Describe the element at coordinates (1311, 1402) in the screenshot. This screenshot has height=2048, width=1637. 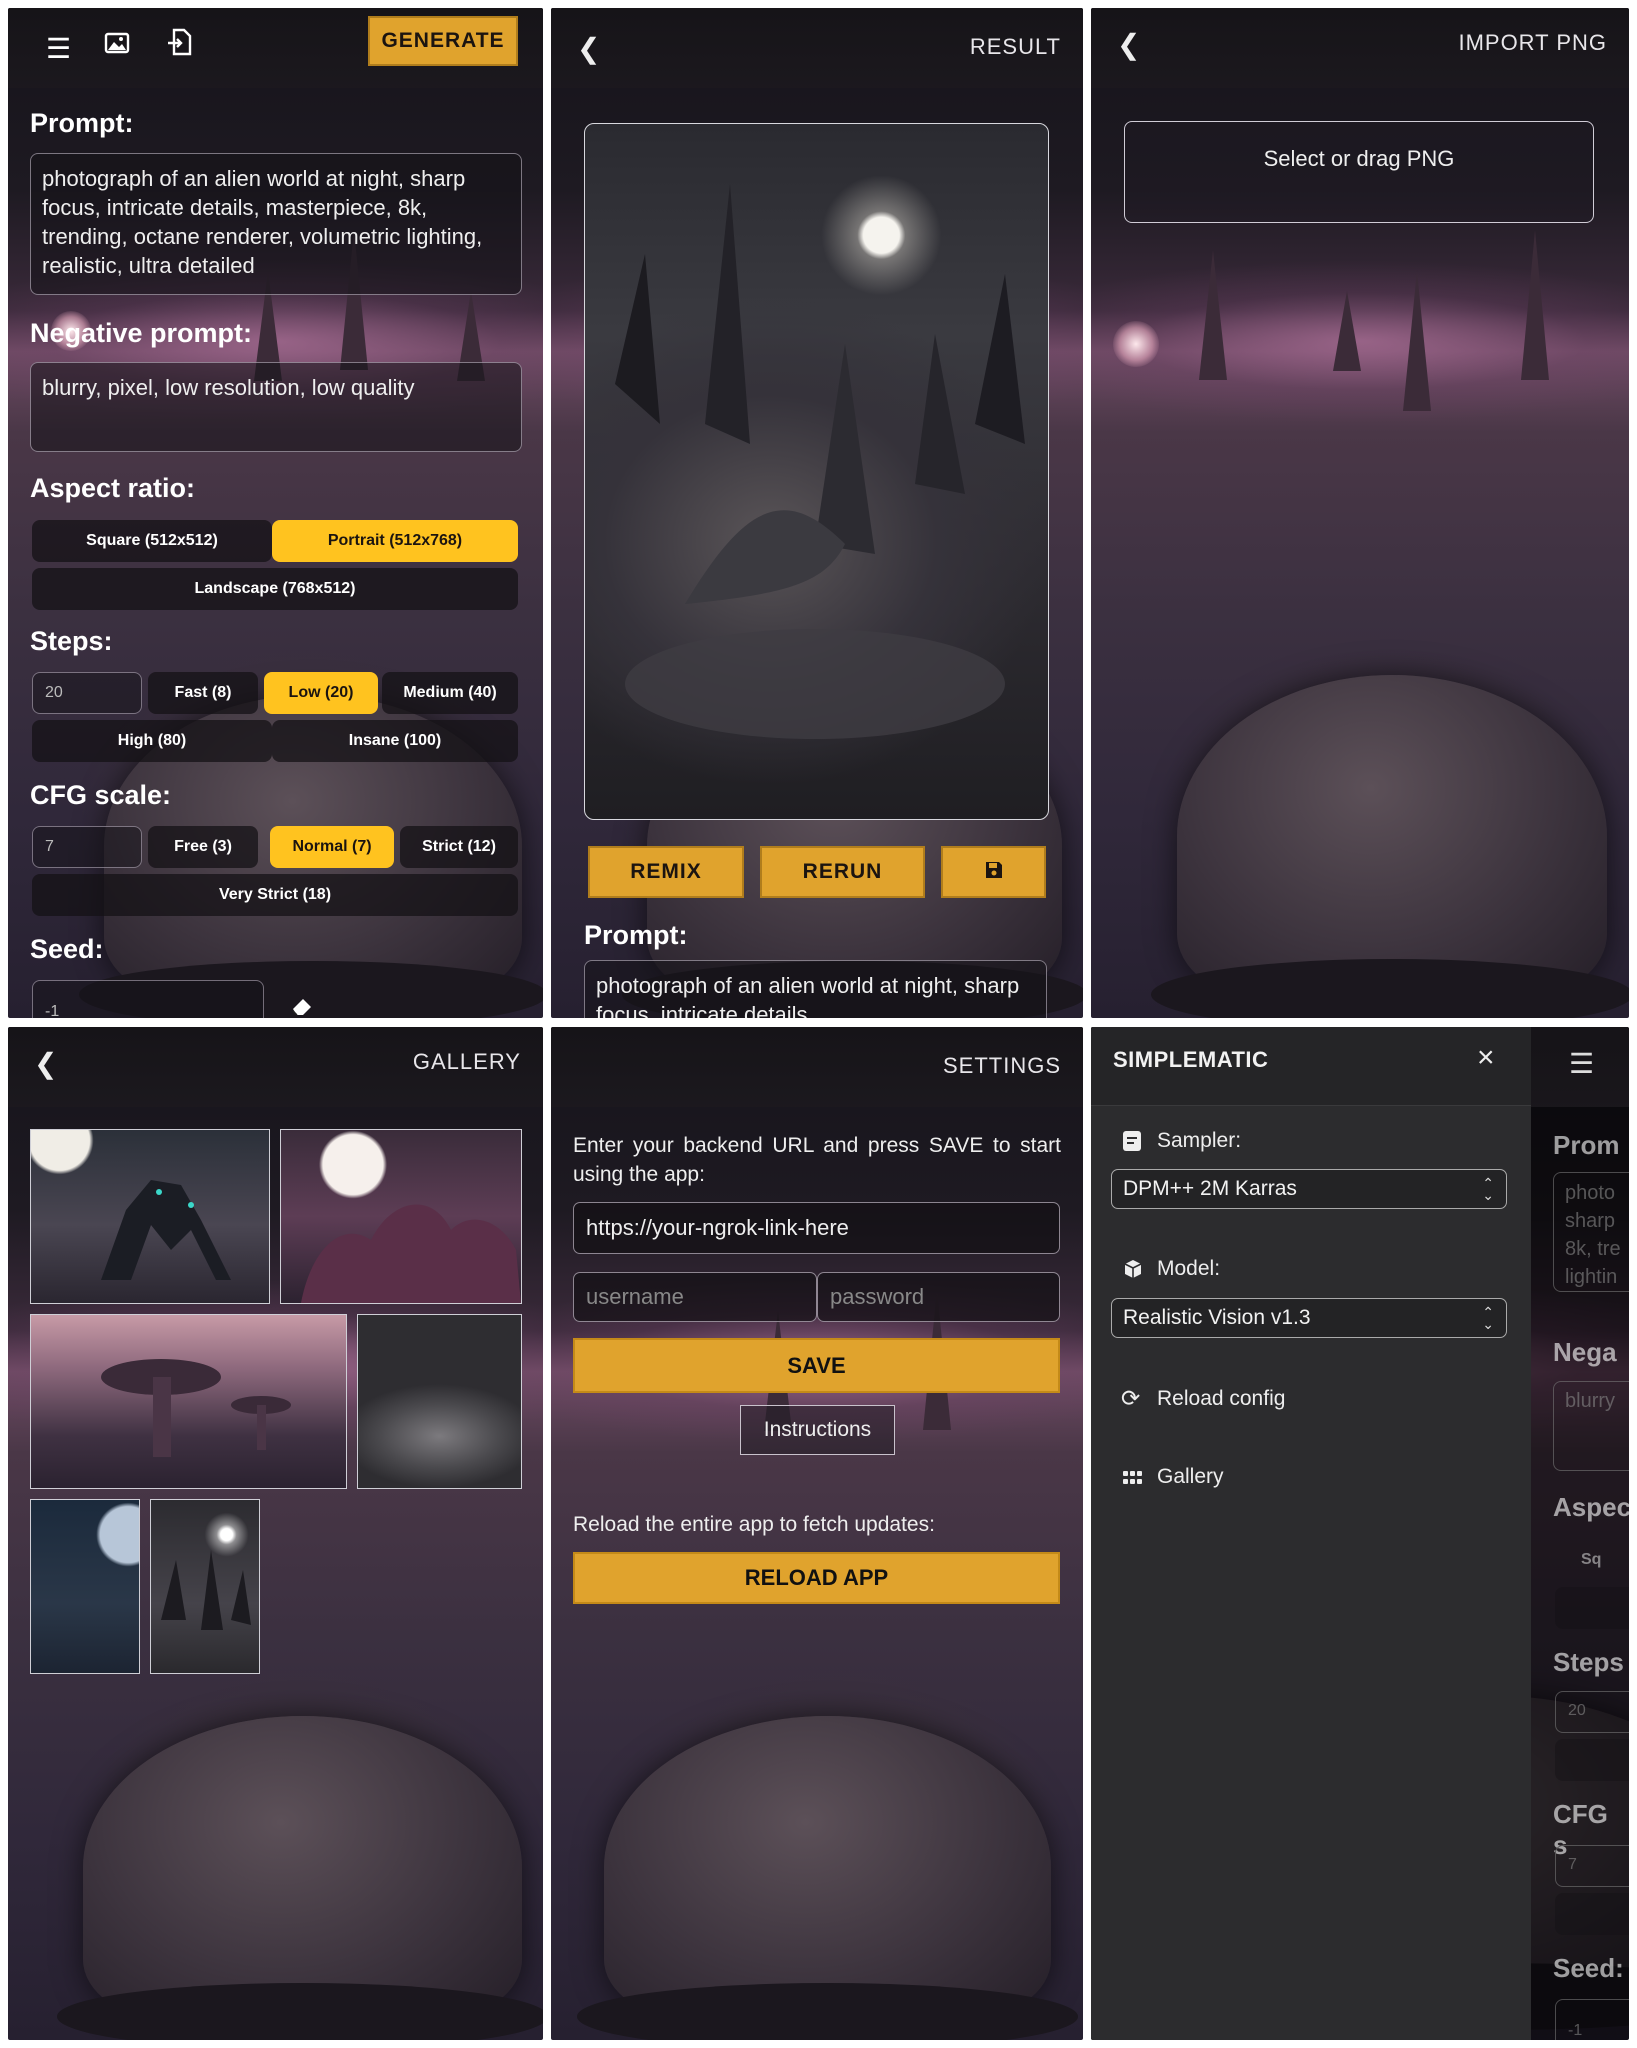
I see `reload-config-item: ⟳ Reload config` at that location.